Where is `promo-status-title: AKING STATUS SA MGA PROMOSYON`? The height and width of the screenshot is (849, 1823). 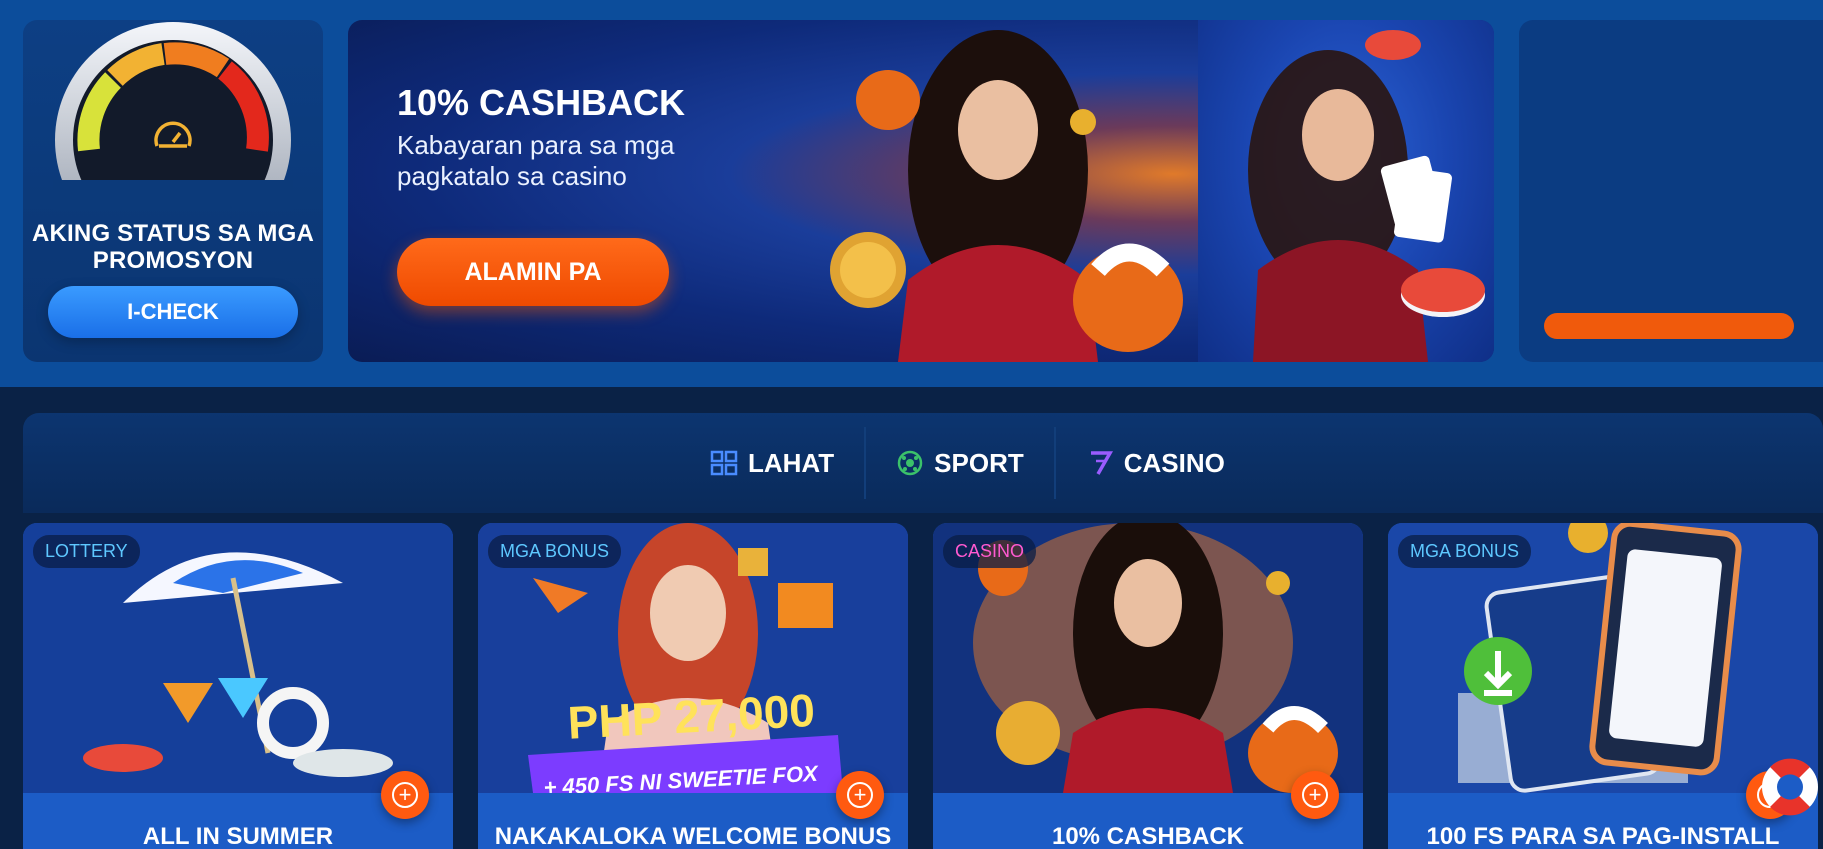
promo-status-title: AKING STATUS SA MGA PROMOSYON is located at coordinates (172, 247).